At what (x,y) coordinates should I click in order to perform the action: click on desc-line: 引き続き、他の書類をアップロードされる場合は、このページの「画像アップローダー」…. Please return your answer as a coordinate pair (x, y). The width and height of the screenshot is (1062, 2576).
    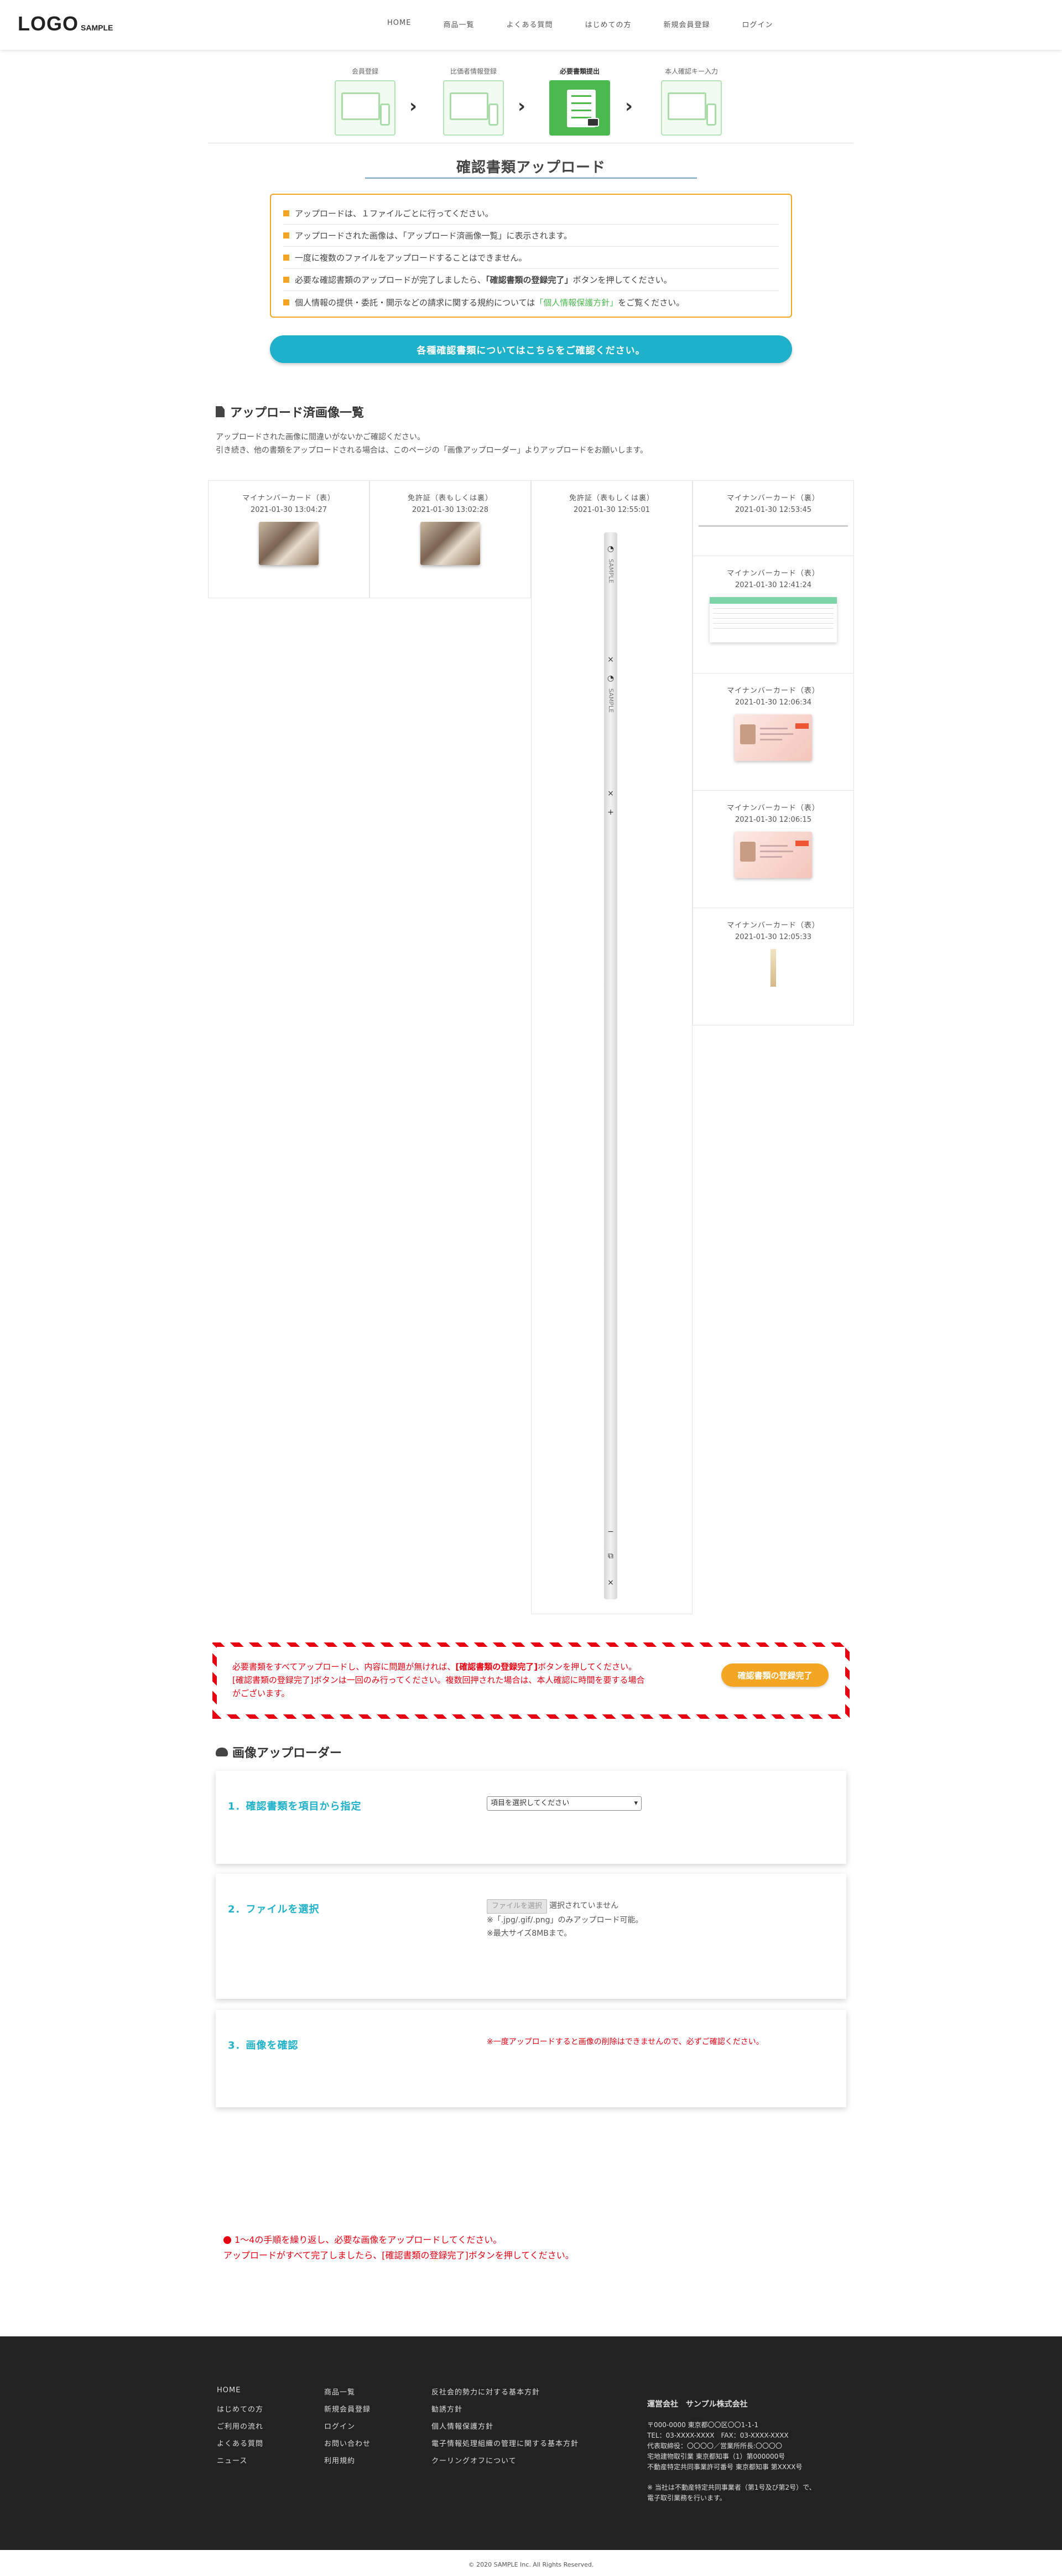
    Looking at the image, I should click on (432, 450).